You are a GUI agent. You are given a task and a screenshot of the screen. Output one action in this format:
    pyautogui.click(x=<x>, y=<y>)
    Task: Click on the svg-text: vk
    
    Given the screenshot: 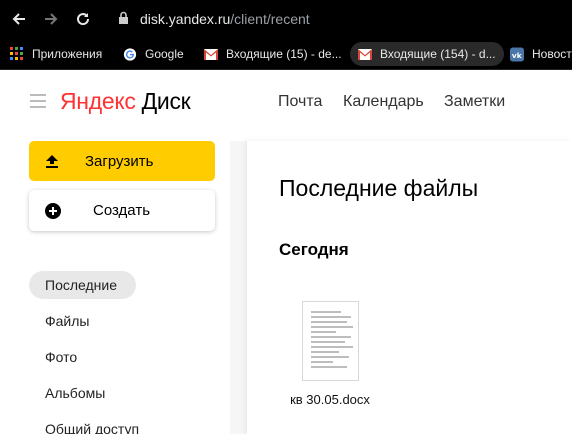 What is the action you would take?
    pyautogui.click(x=517, y=54)
    